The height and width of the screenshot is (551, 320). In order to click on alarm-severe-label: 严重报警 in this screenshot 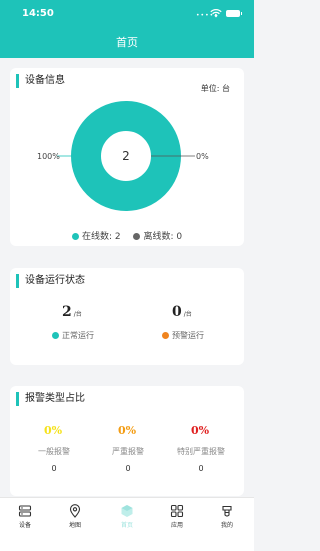, I will do `click(128, 451)`.